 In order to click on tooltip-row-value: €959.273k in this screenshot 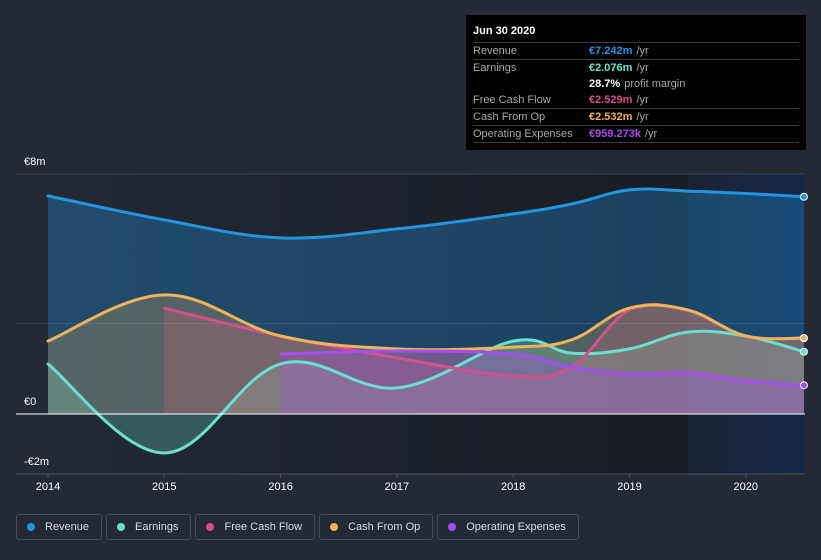, I will do `click(615, 134)`.